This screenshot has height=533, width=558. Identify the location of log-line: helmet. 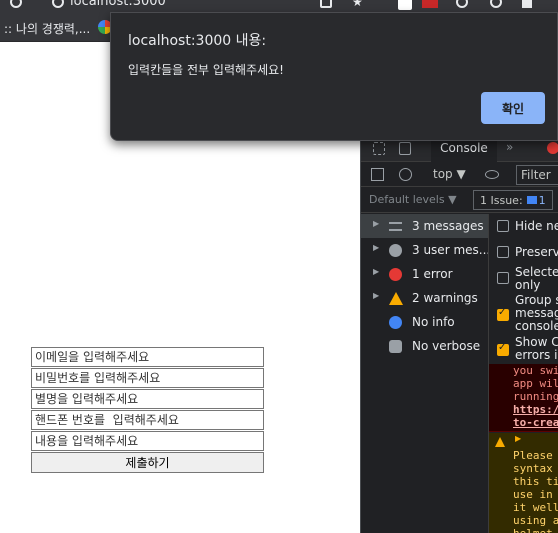
(533, 530).